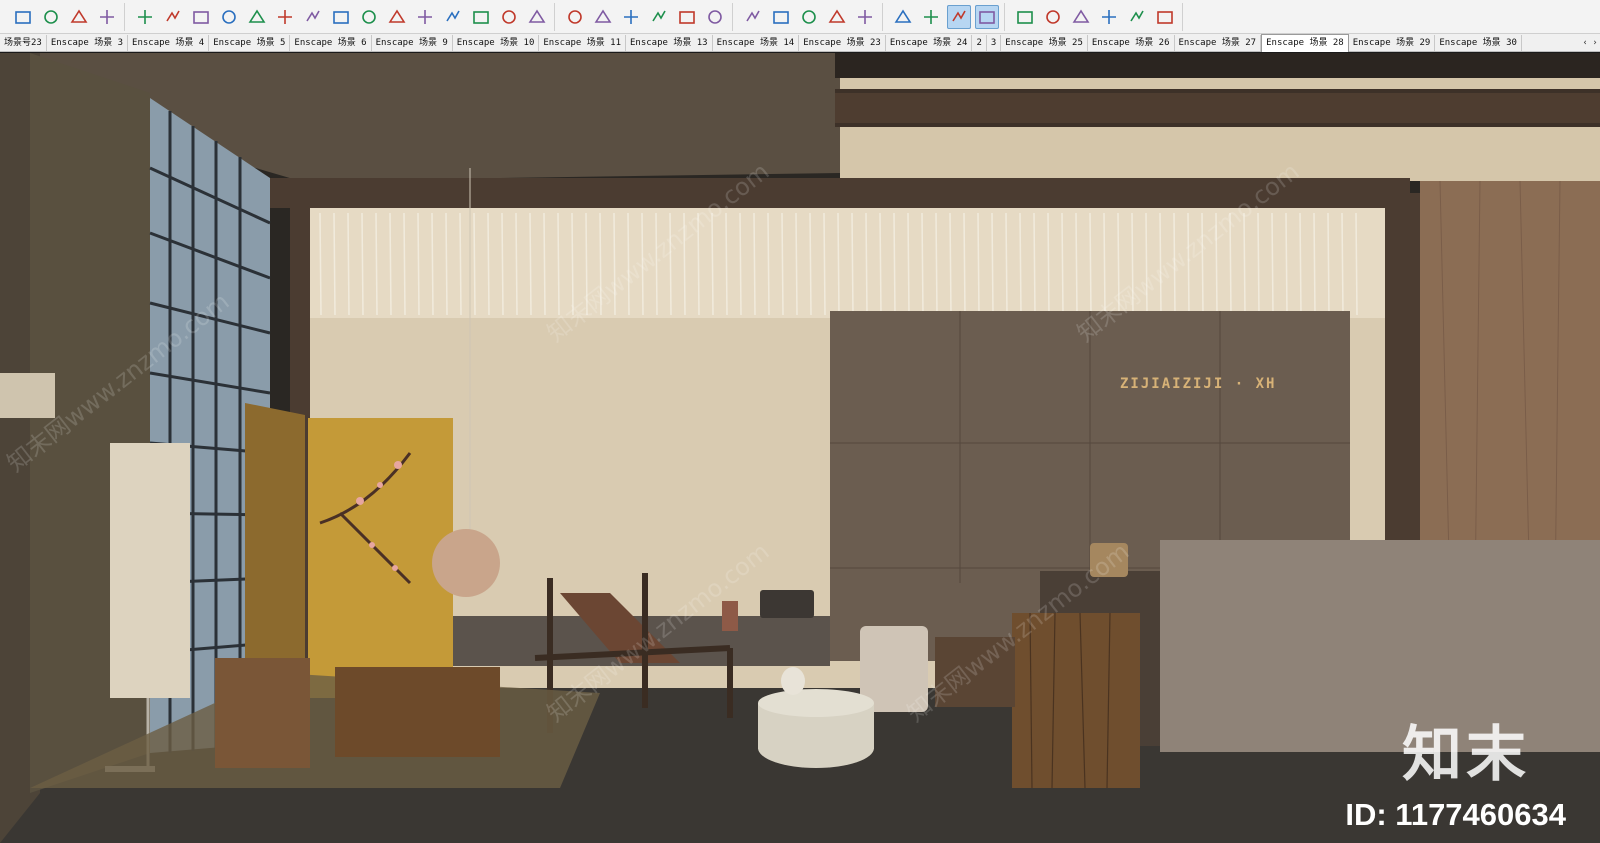  Describe the element at coordinates (107, 17) in the screenshot. I see `export-button` at that location.